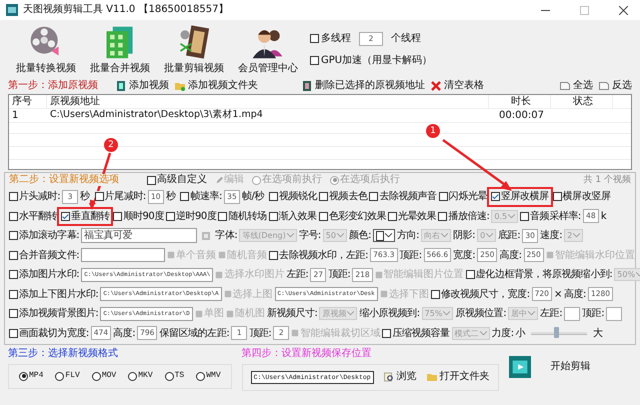  I want to click on toolbar-button: 批量剪辑视频, so click(194, 49).